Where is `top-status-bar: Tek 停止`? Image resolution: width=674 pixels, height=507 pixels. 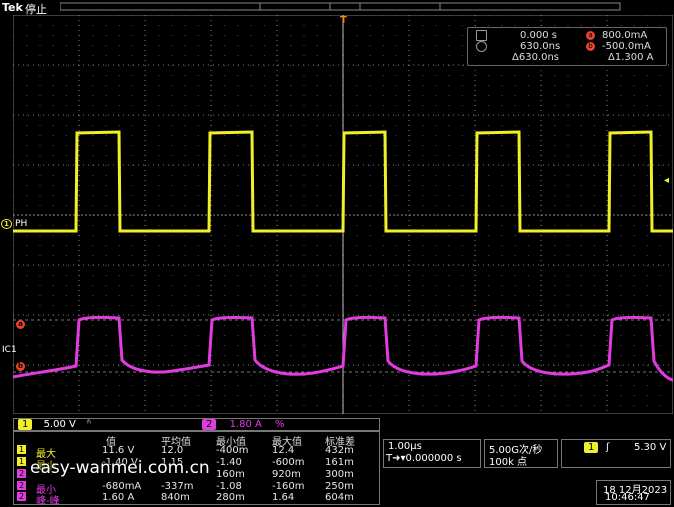 top-status-bar: Tek 停止 is located at coordinates (337, 8).